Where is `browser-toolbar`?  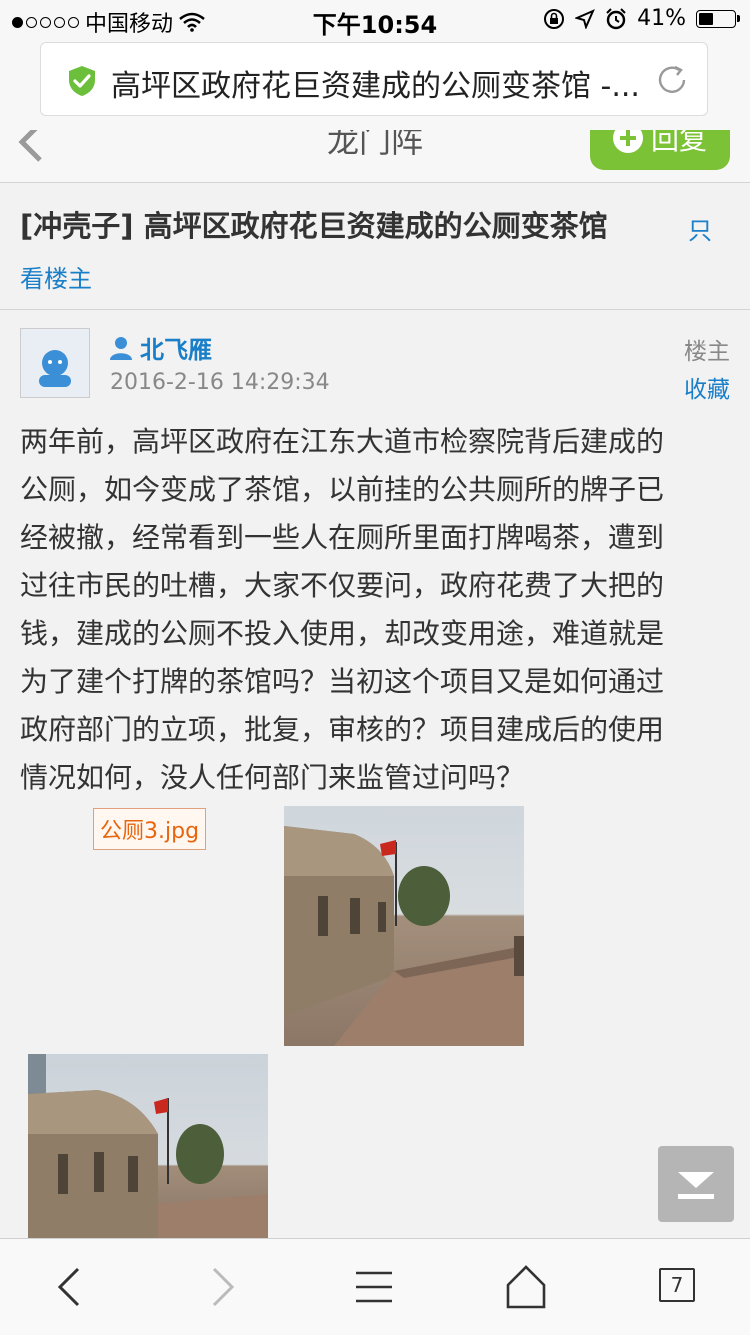
browser-toolbar is located at coordinates (375, 1286).